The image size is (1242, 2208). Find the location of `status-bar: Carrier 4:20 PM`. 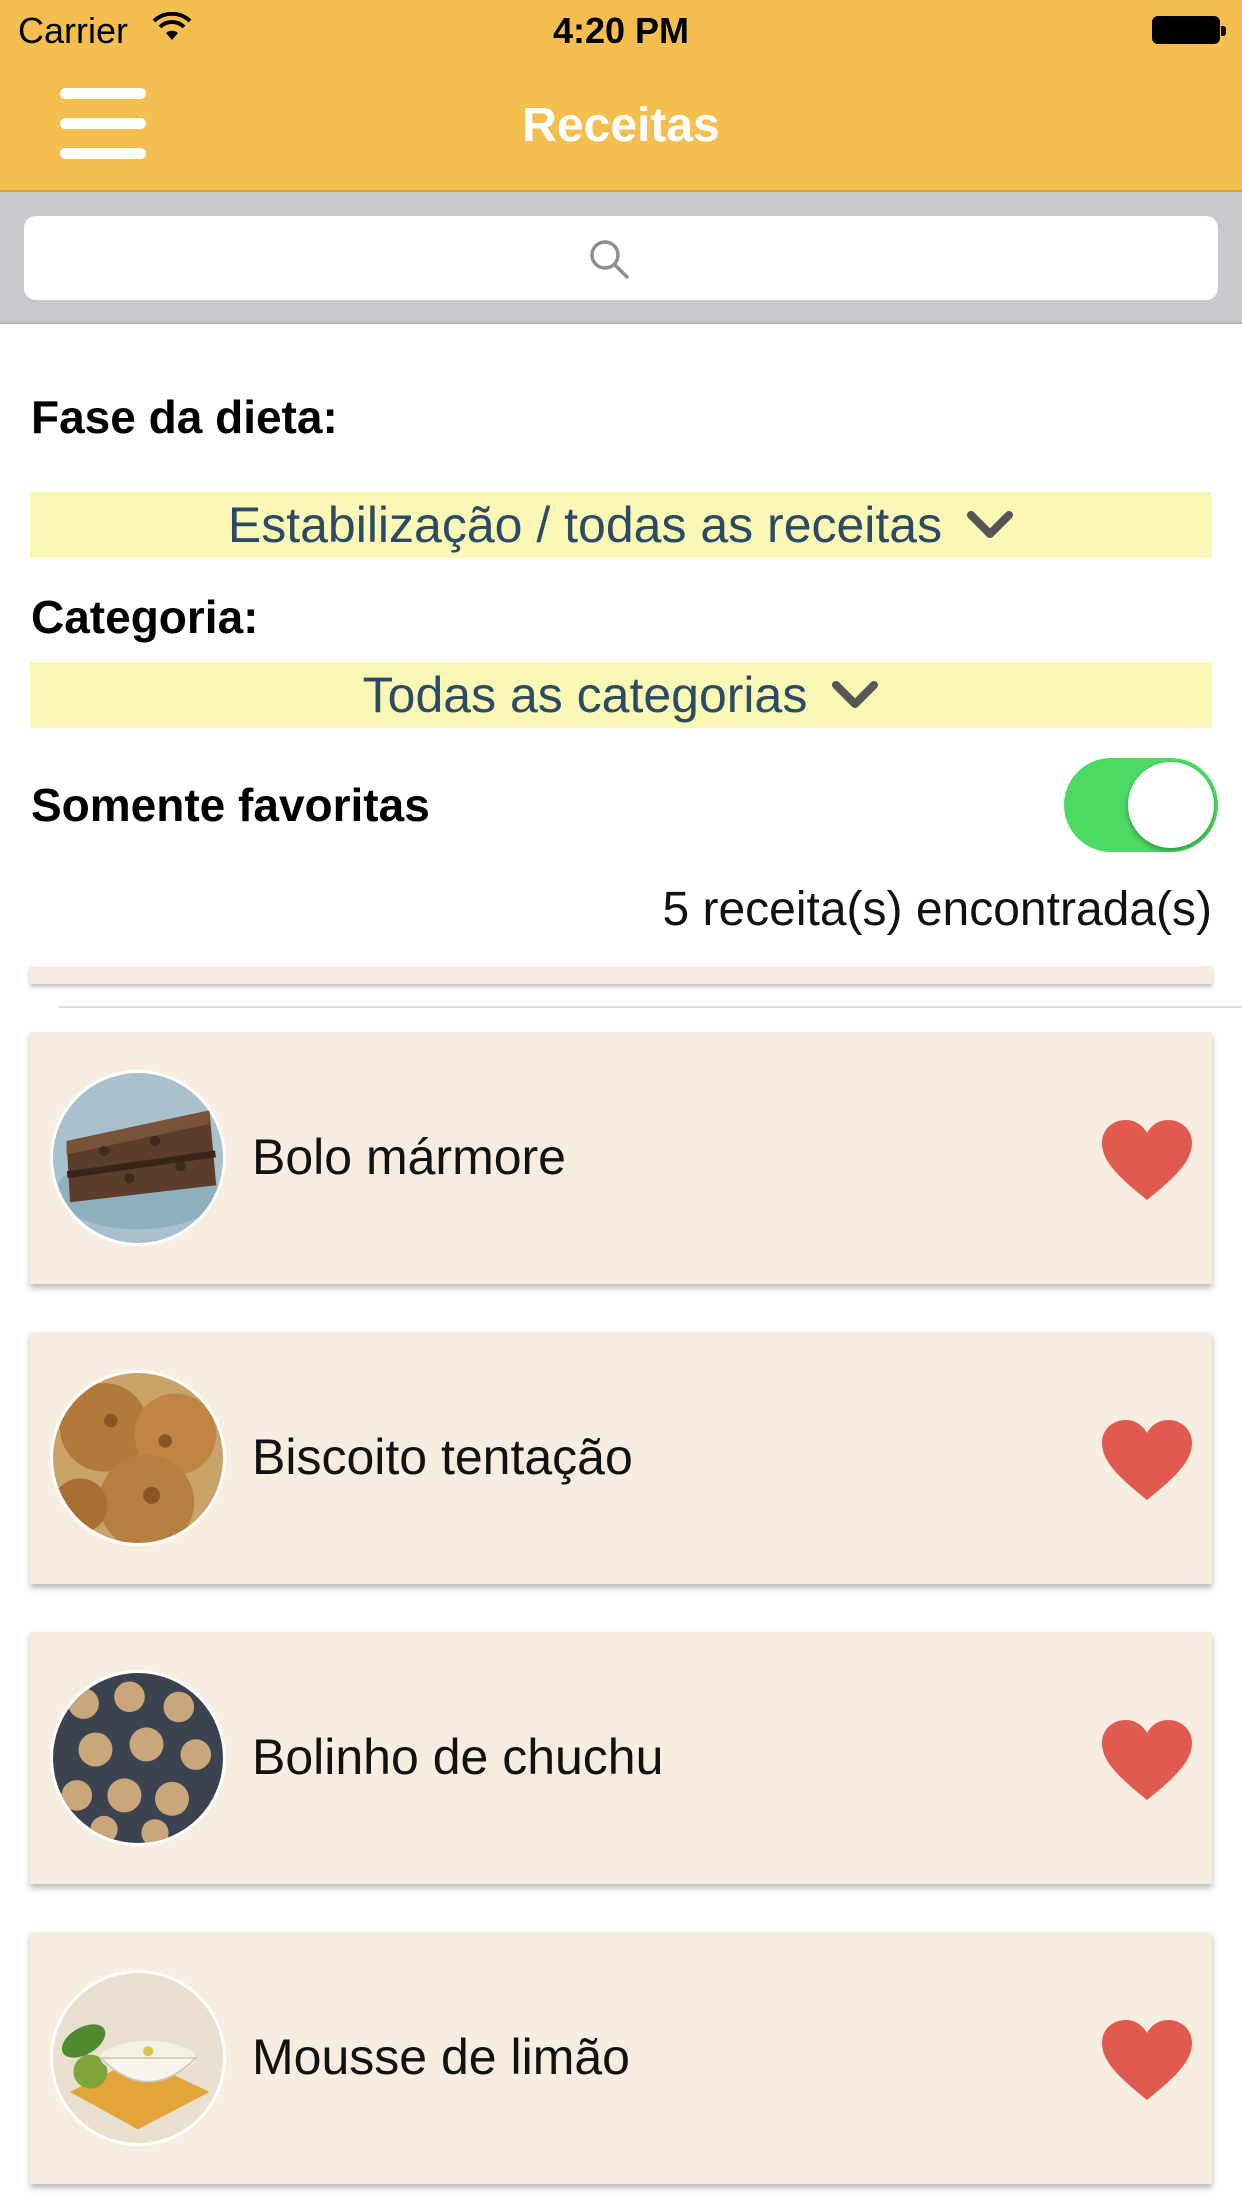

status-bar: Carrier 4:20 PM is located at coordinates (621, 30).